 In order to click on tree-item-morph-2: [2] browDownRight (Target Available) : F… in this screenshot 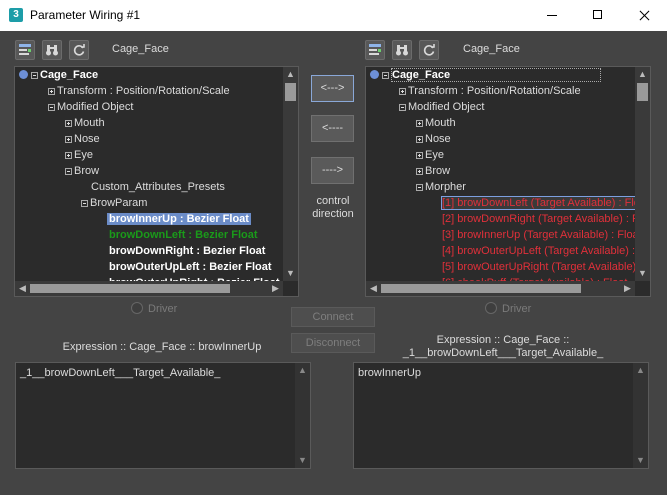, I will do `click(546, 219)`.